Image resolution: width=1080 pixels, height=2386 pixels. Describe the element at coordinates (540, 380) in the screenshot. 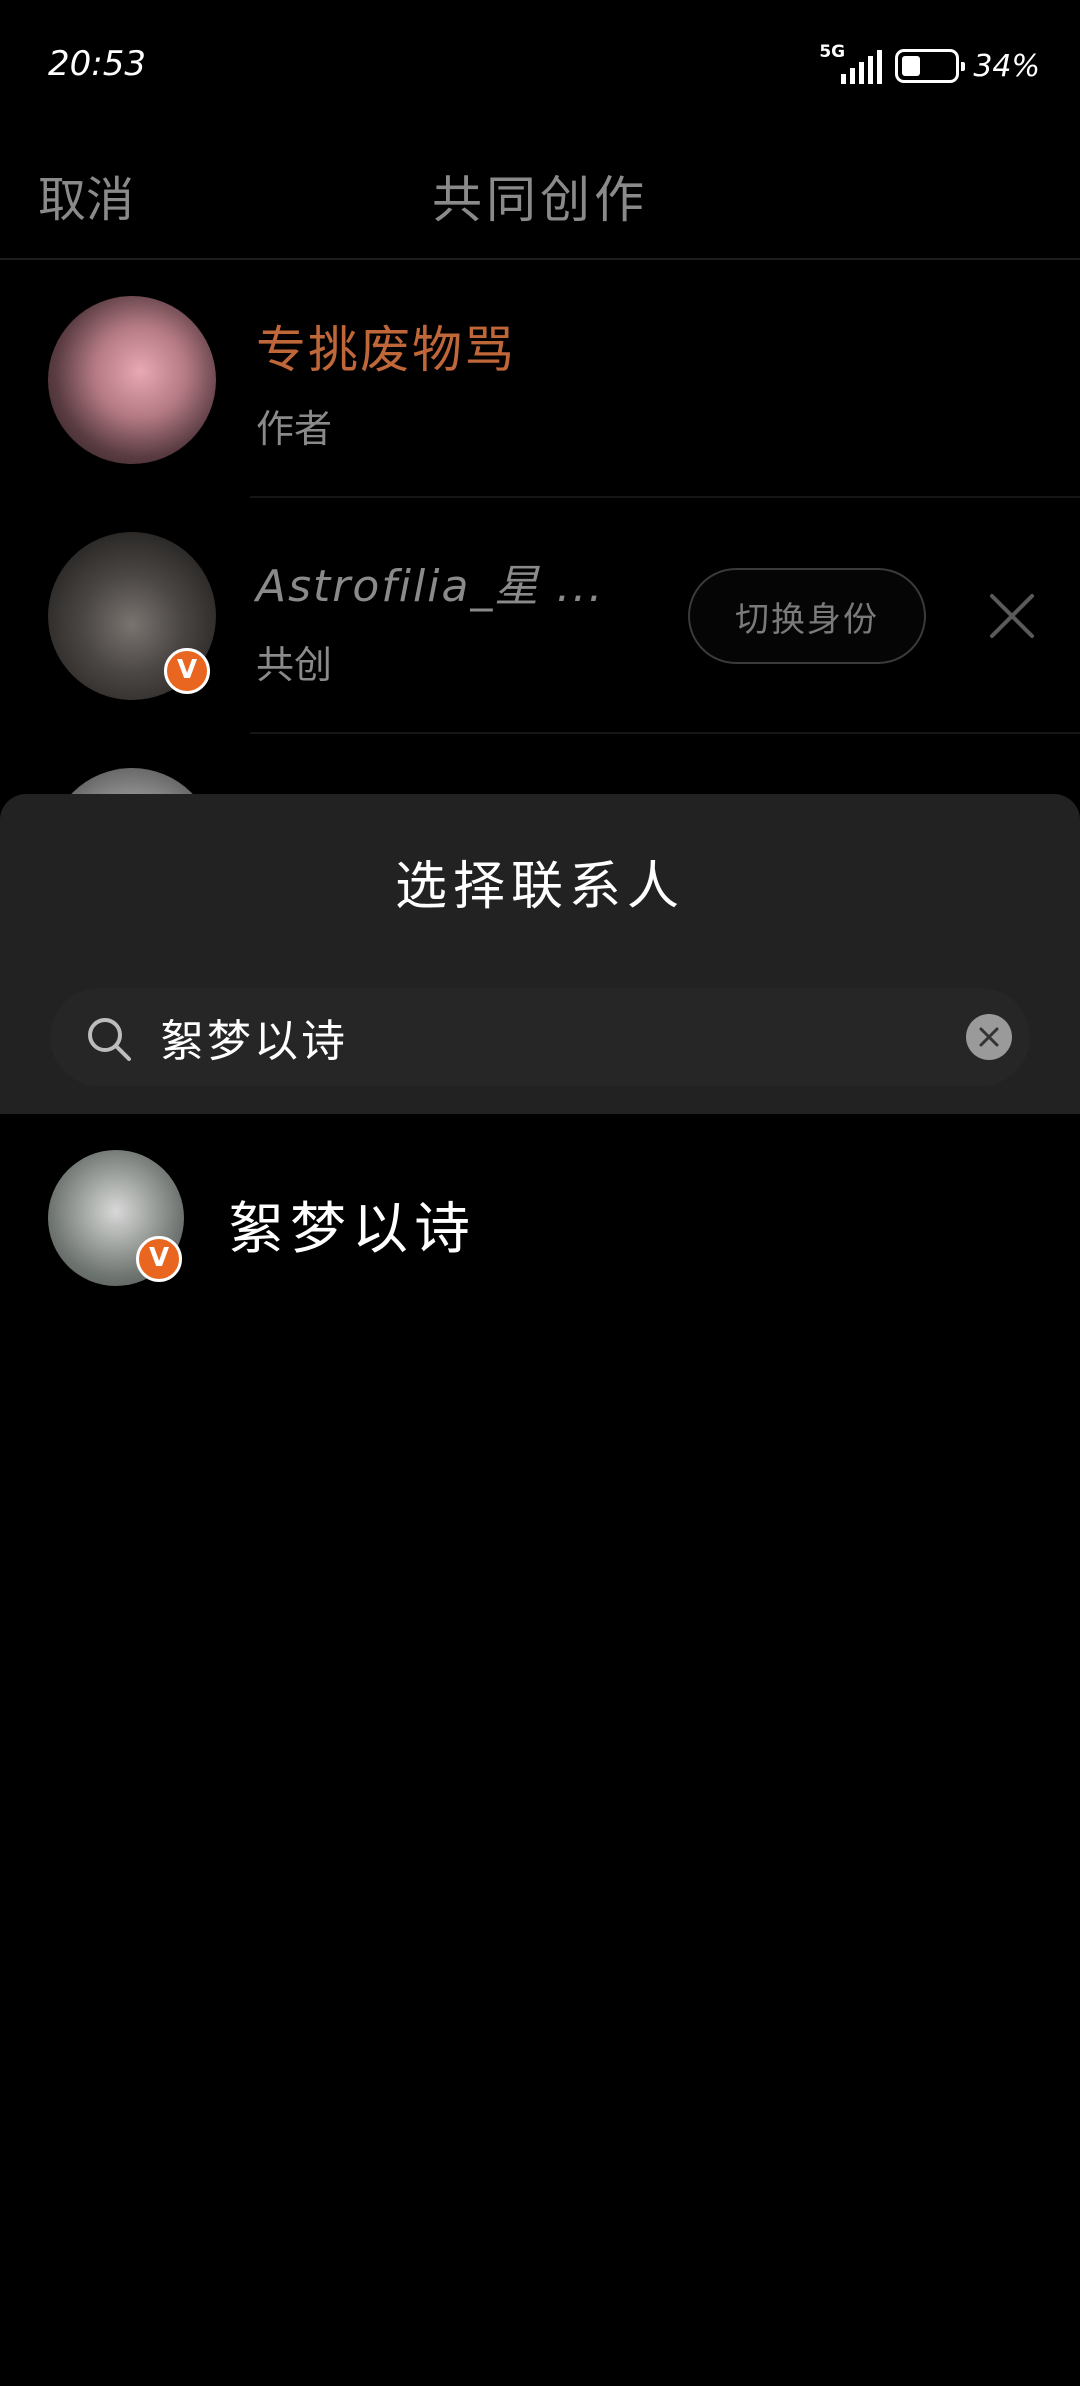

I see `author-row: 专挑废物骂 作者` at that location.